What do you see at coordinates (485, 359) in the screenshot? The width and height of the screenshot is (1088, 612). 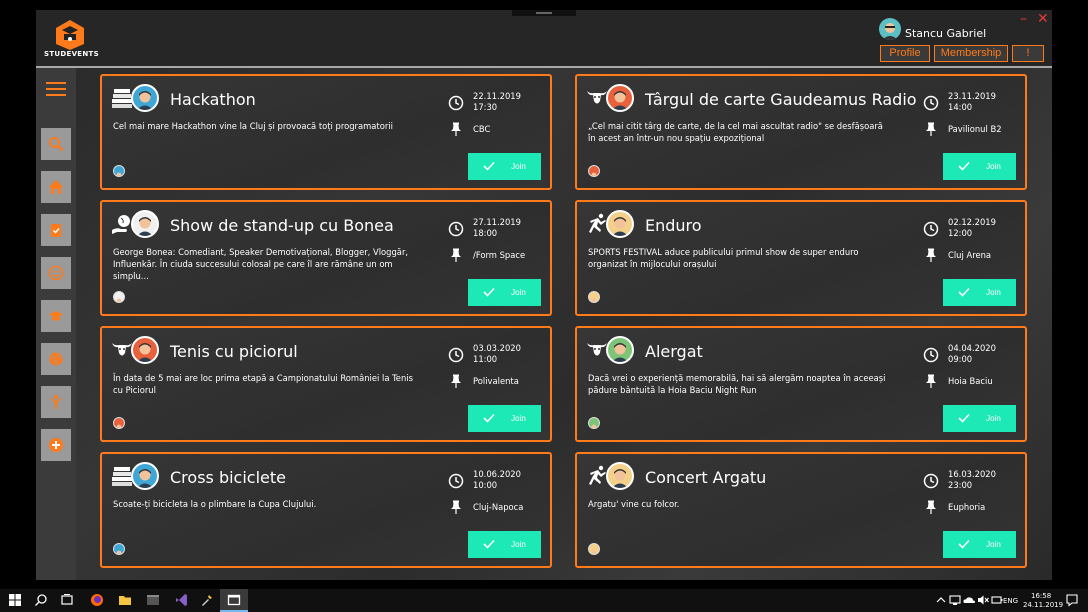 I see `event-time: 11:00` at bounding box center [485, 359].